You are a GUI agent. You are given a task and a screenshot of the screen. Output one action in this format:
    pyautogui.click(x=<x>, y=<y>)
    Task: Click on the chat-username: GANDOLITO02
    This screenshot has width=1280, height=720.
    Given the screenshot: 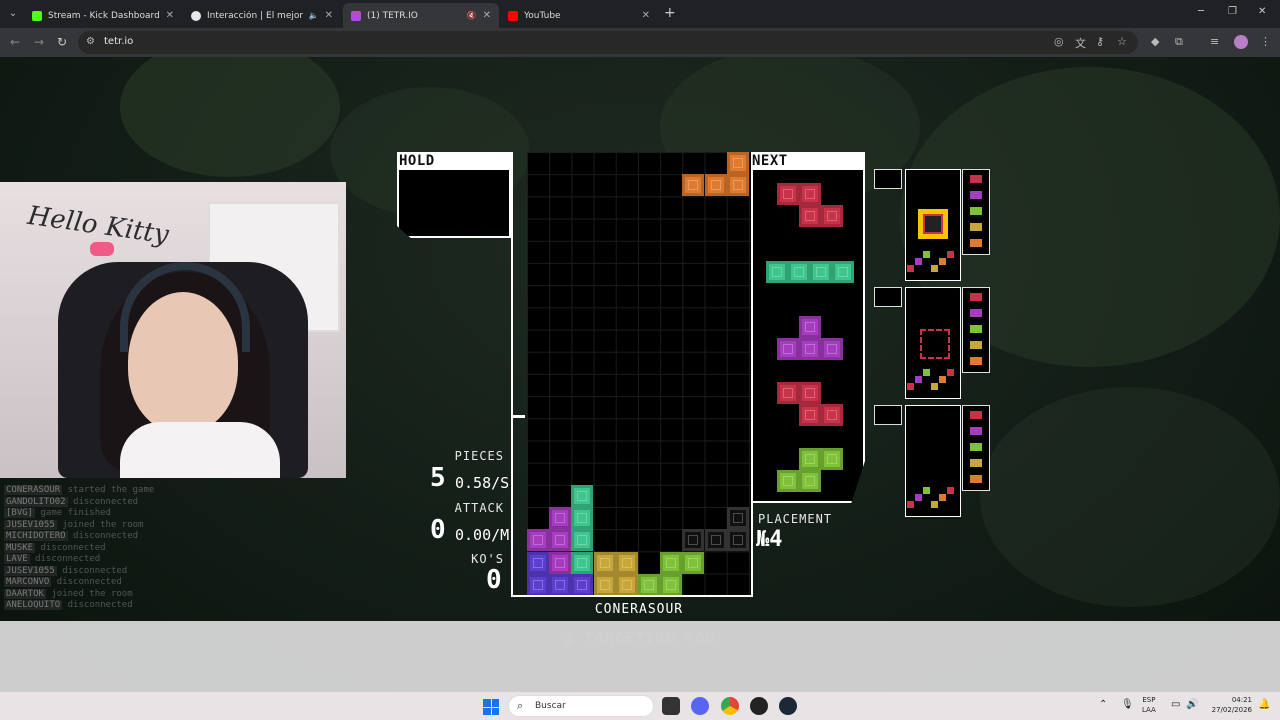 What is the action you would take?
    pyautogui.click(x=36, y=501)
    